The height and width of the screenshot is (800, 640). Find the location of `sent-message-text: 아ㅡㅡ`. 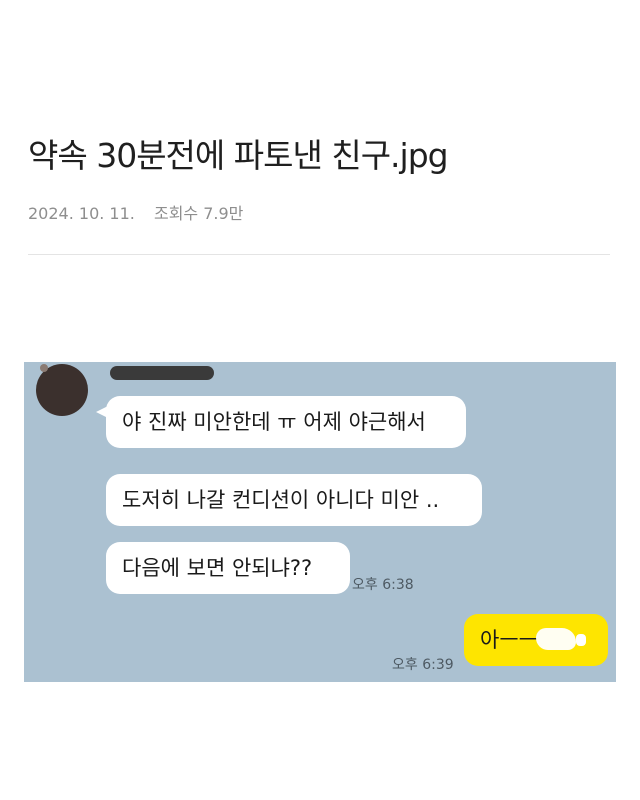

sent-message-text: 아ㅡㅡ is located at coordinates (509, 640).